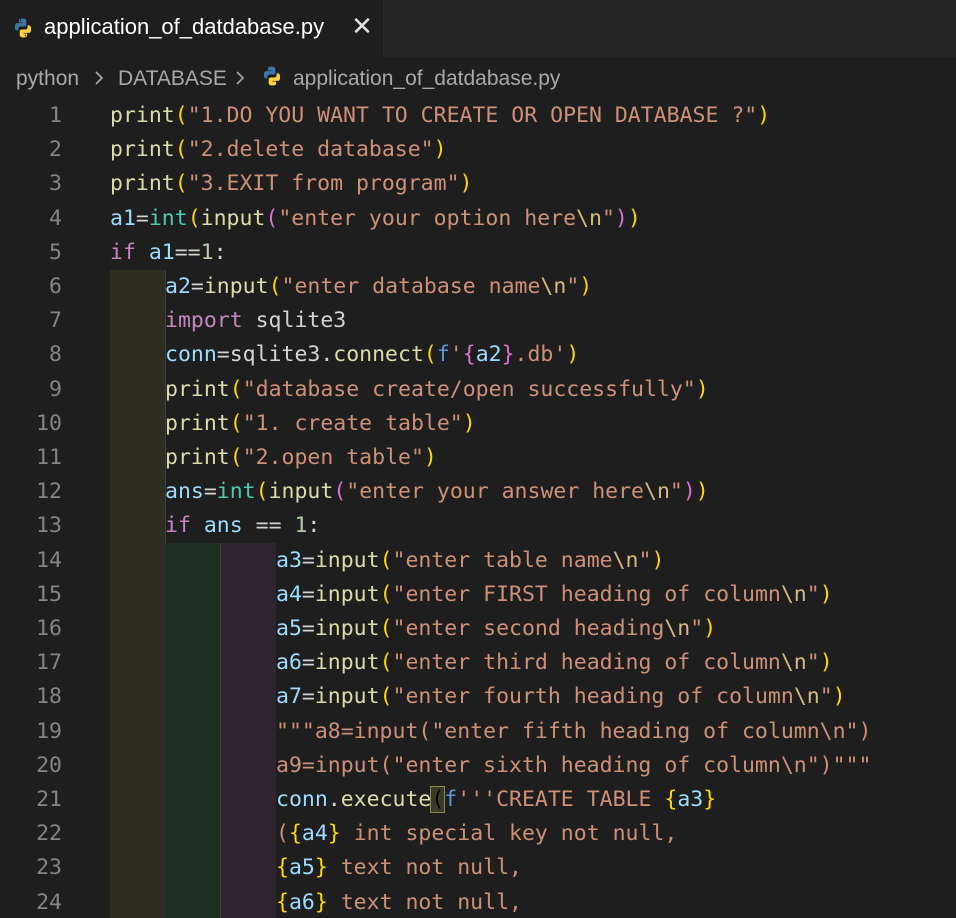 The height and width of the screenshot is (918, 956). I want to click on line-number: 4, so click(55, 218).